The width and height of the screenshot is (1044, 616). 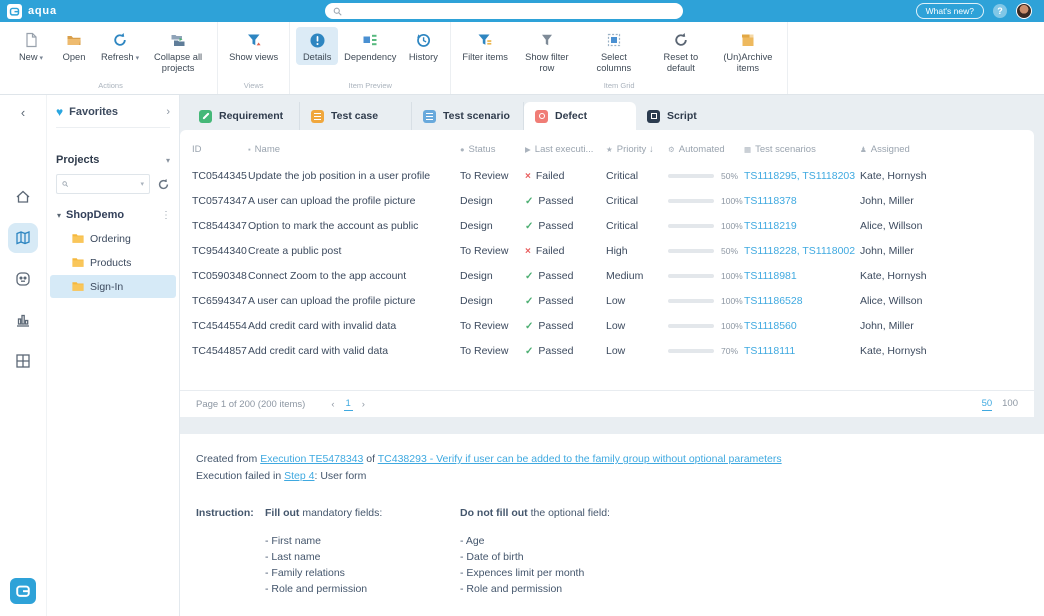 I want to click on next-page-button: ›, so click(x=363, y=404).